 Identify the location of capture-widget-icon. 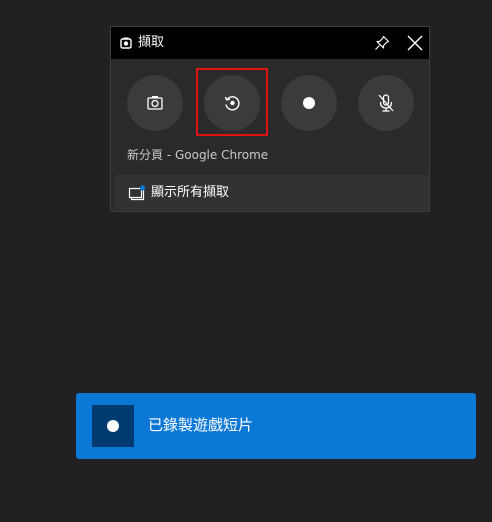
(126, 43).